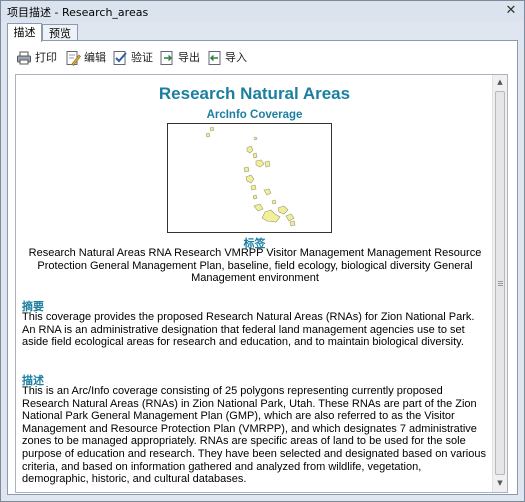 This screenshot has height=502, width=525. I want to click on validate-button: 验证, so click(133, 58).